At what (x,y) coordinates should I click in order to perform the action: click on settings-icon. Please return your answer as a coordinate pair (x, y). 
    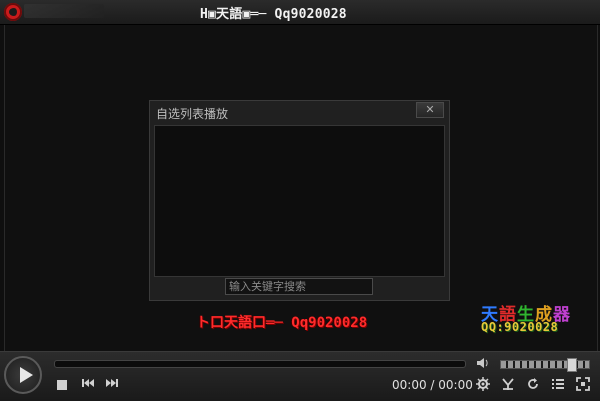
    Looking at the image, I should click on (483, 385).